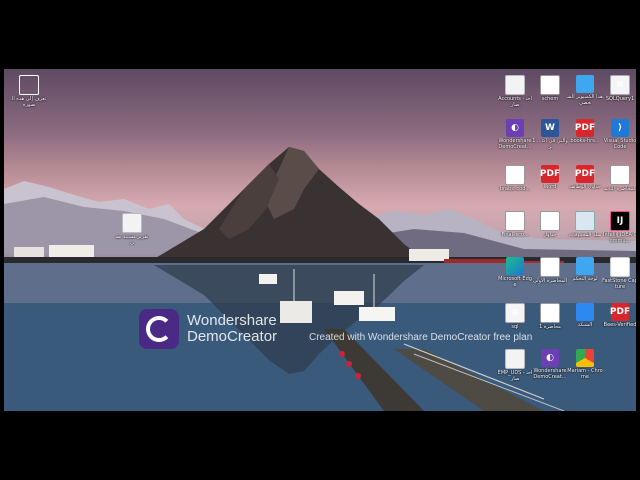 The height and width of the screenshot is (480, 640). I want to click on desktop-icon-21: ≡ sql, so click(515, 316).